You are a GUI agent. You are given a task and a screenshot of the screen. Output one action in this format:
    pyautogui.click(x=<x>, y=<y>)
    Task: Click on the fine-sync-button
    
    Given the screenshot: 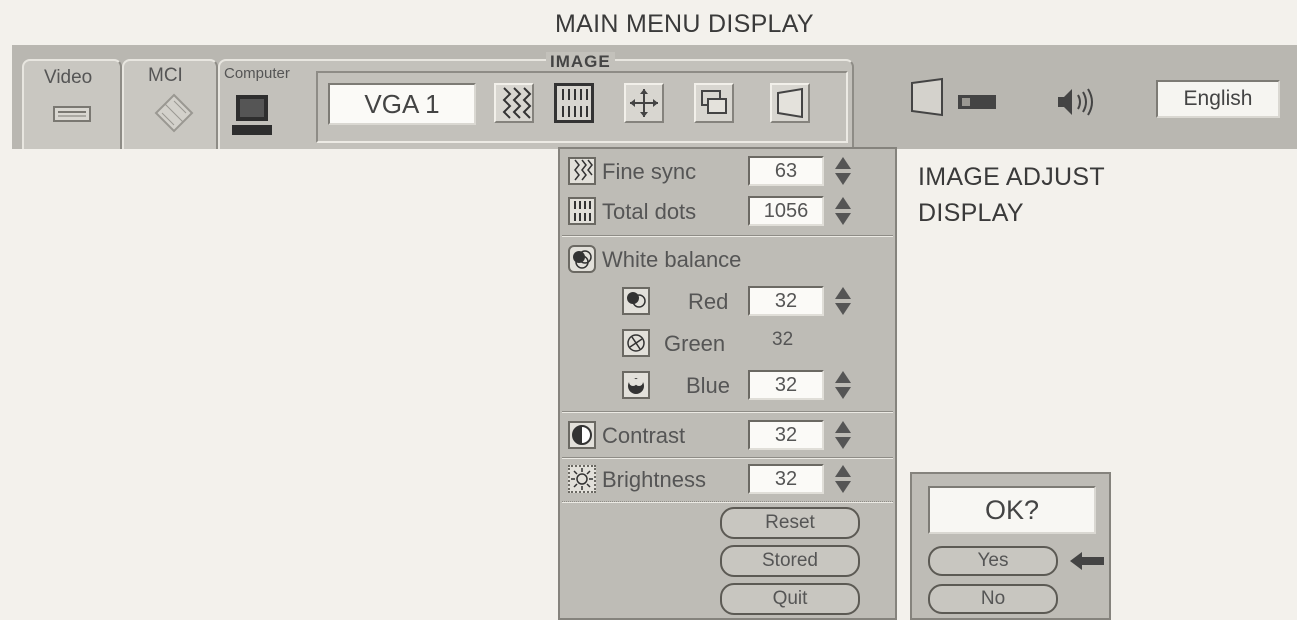 What is the action you would take?
    pyautogui.click(x=514, y=103)
    